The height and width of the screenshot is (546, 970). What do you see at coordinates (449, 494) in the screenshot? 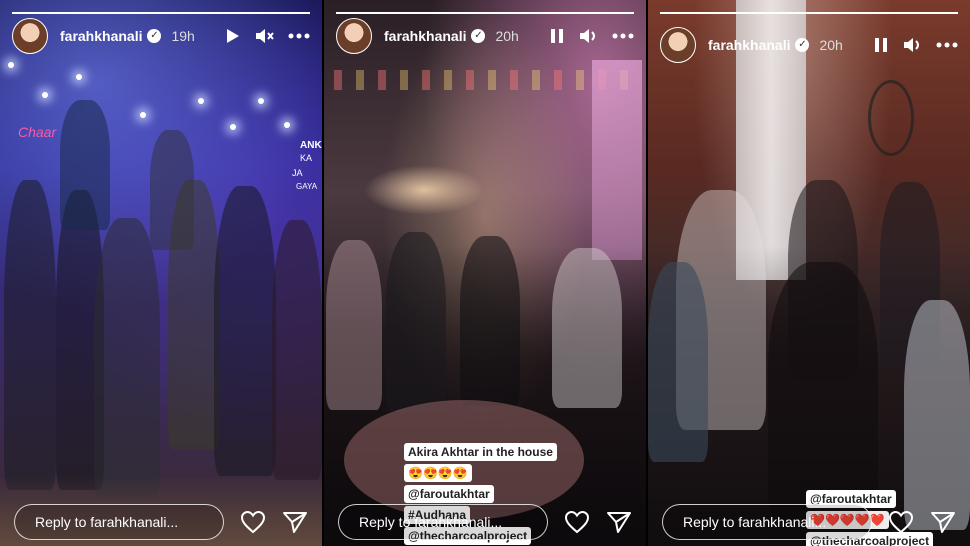
I see `mention-tag: @faroutakhtar` at bounding box center [449, 494].